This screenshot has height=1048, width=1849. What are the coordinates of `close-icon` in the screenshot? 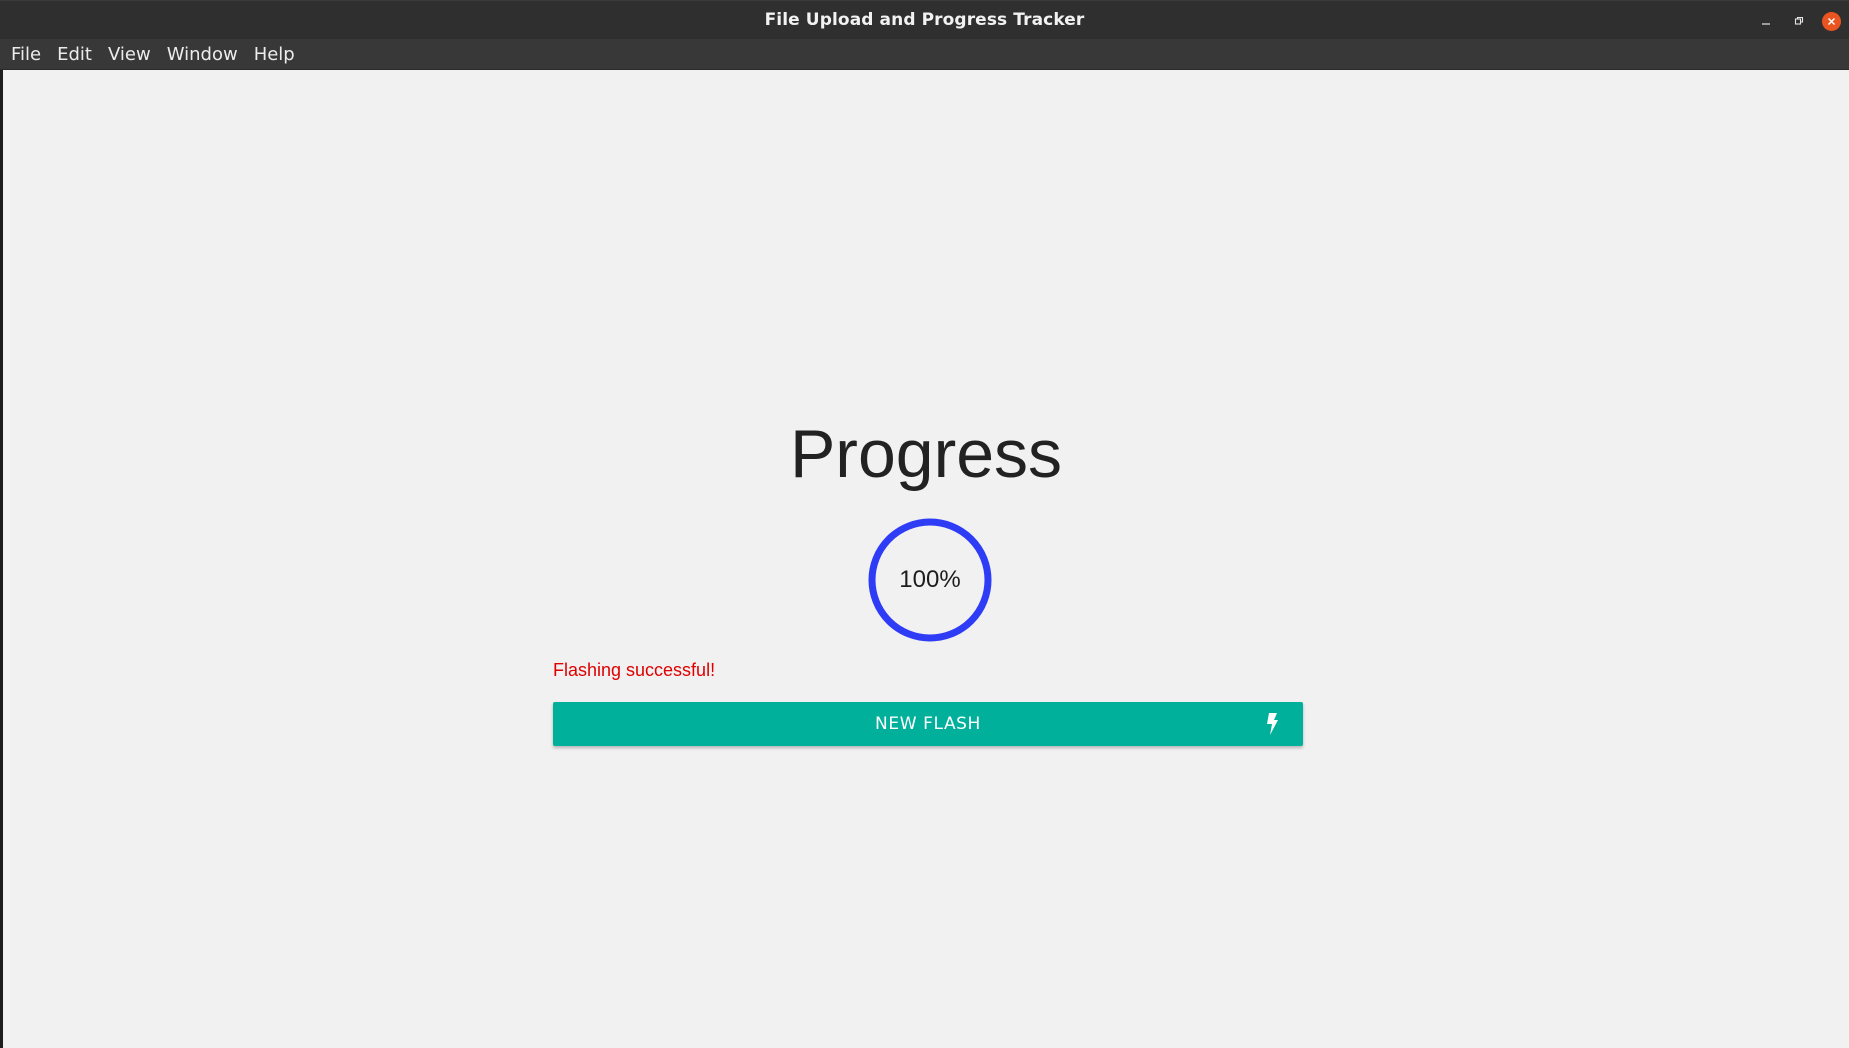 It's located at (1831, 21).